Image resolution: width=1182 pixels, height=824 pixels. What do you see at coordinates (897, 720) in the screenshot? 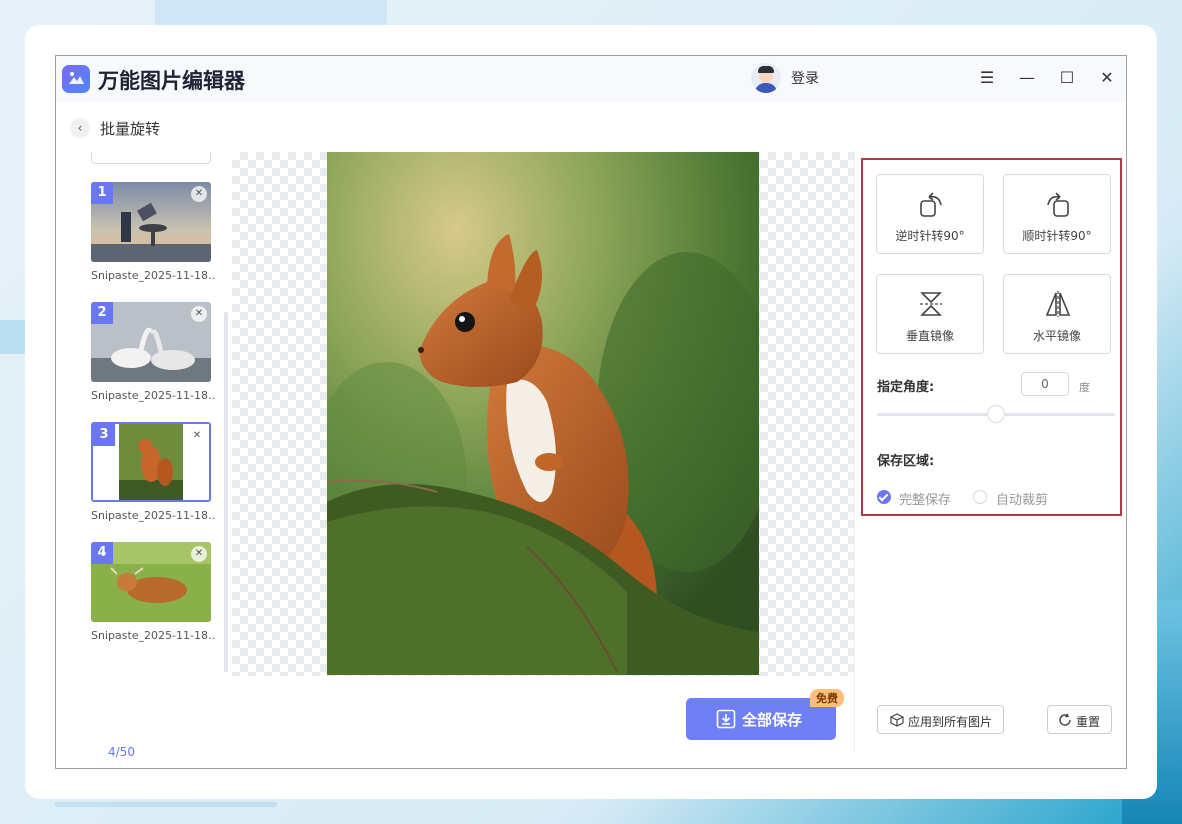
I see `cube-icon` at bounding box center [897, 720].